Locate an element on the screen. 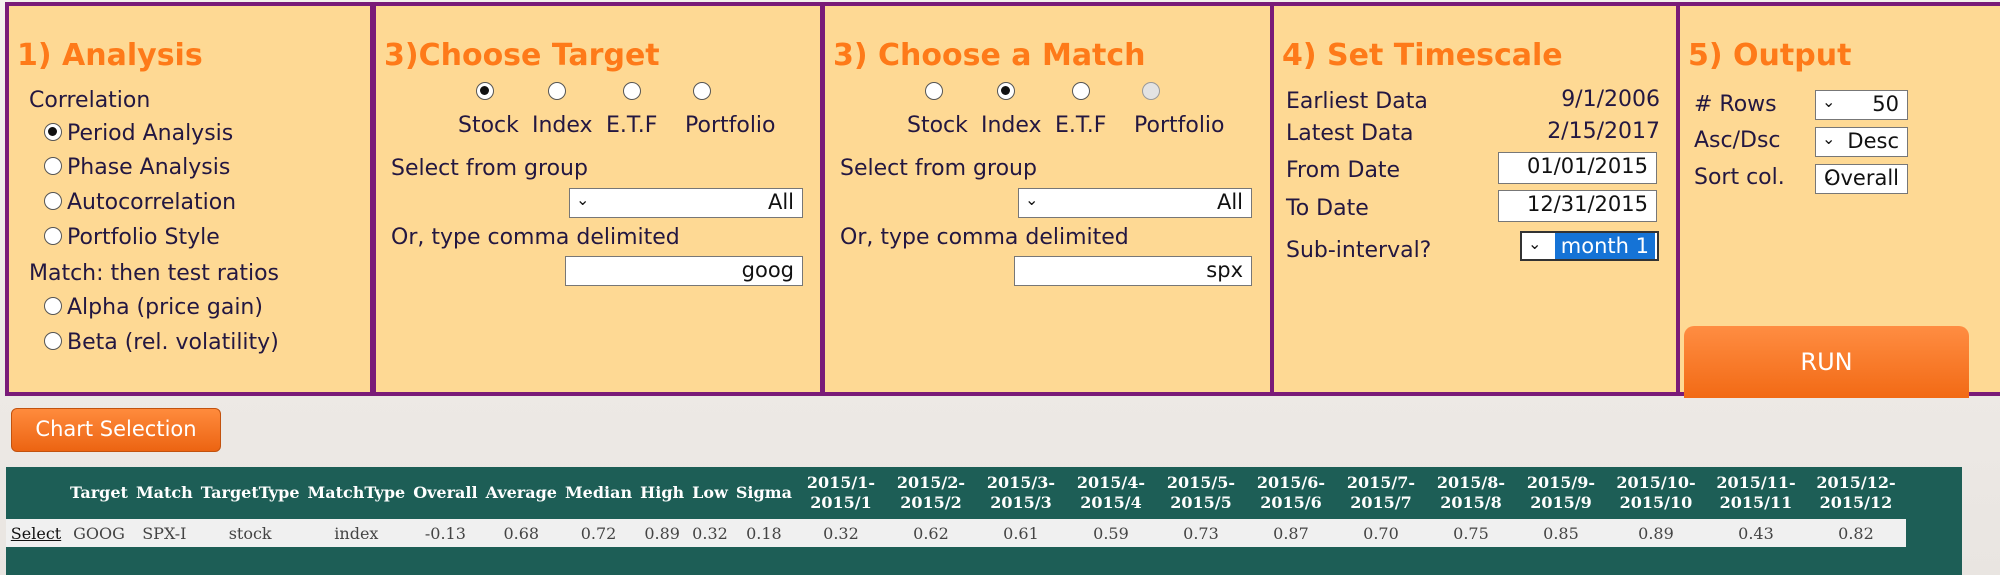  cell-period: 0.82 is located at coordinates (1855, 533).